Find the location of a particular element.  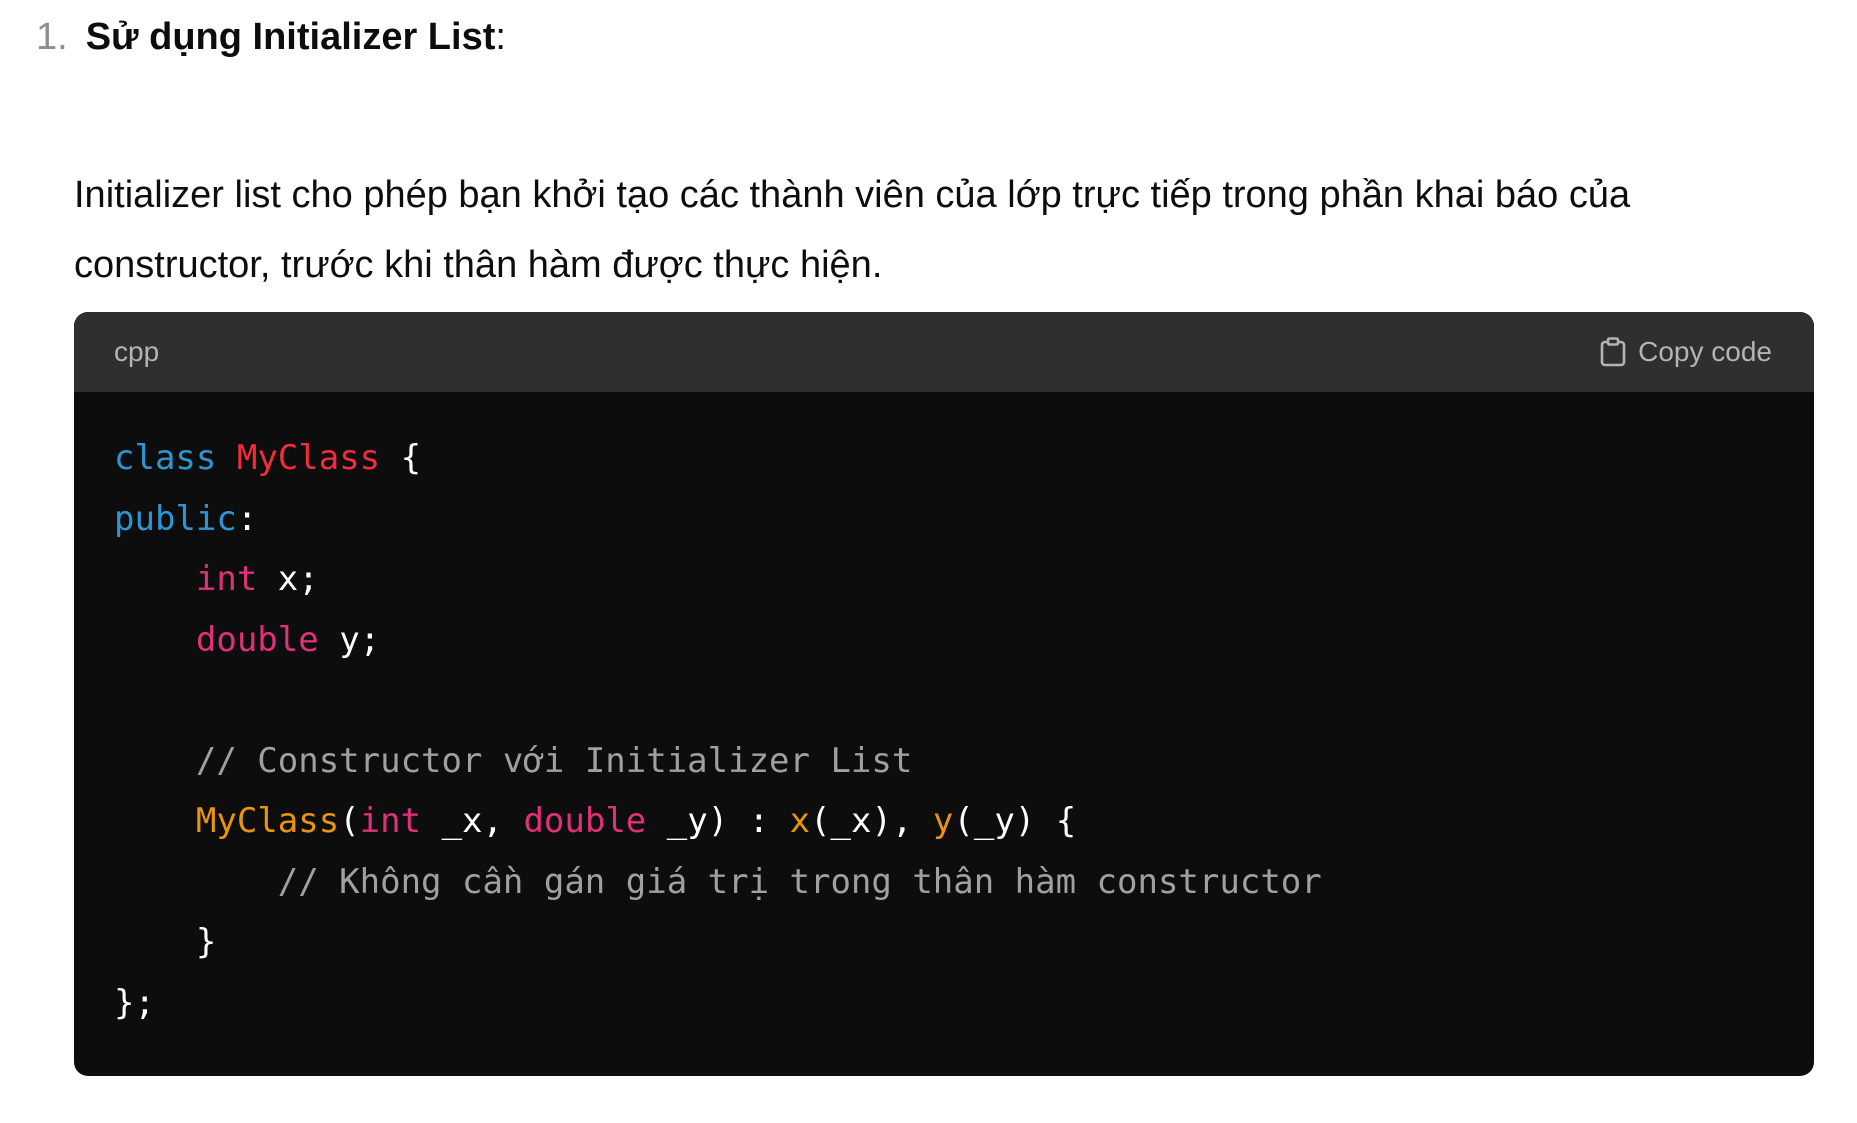

list-heading-bold: Sử dụng Initializer List is located at coordinates (290, 37).